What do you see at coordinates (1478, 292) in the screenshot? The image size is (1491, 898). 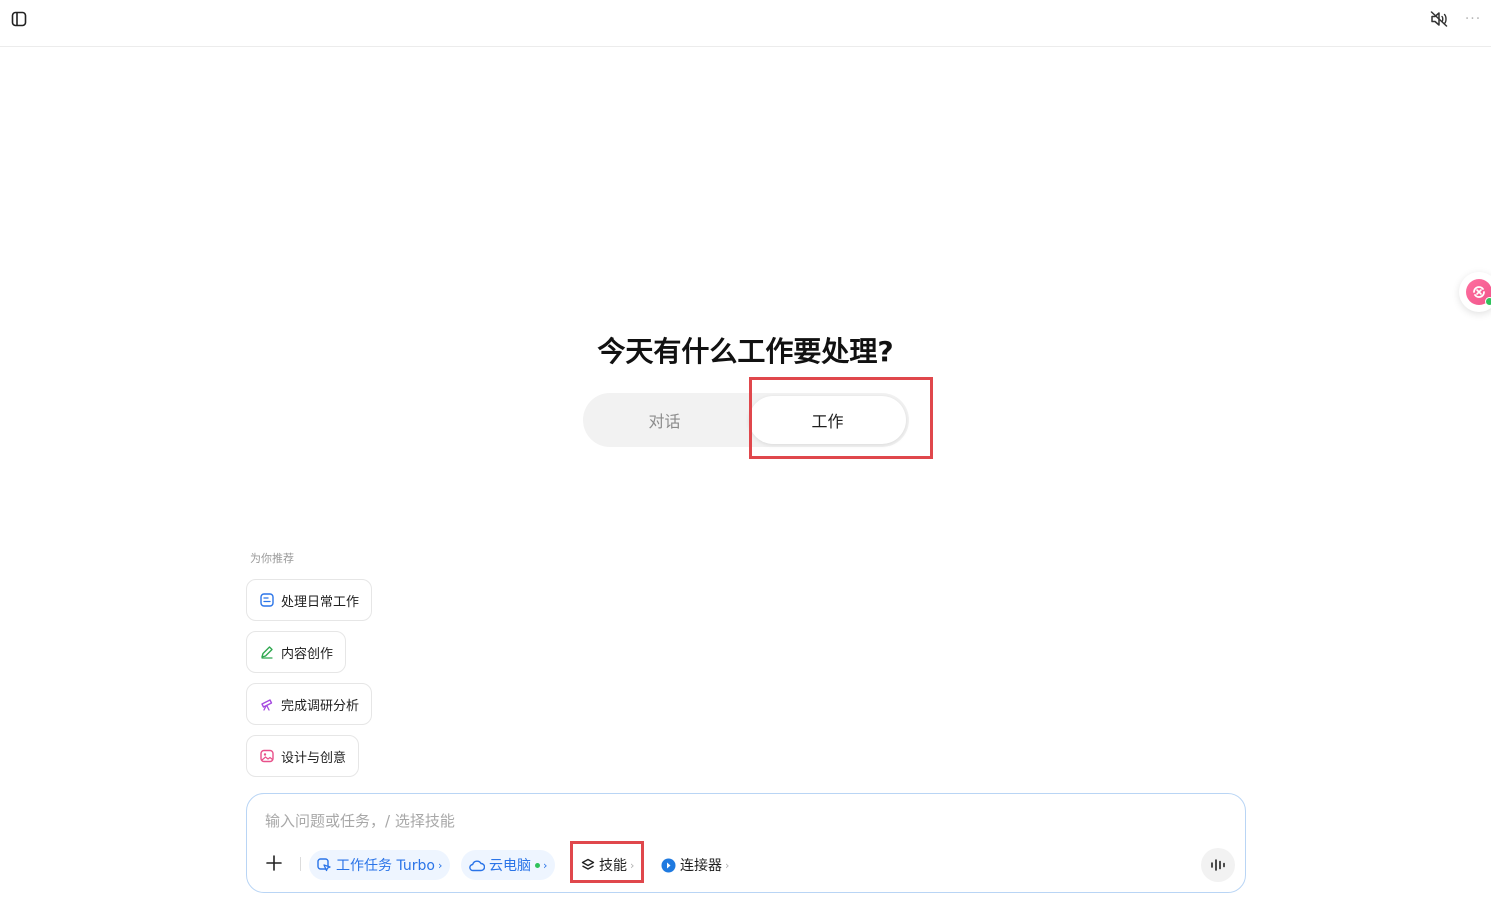 I see `assistant-icon` at bounding box center [1478, 292].